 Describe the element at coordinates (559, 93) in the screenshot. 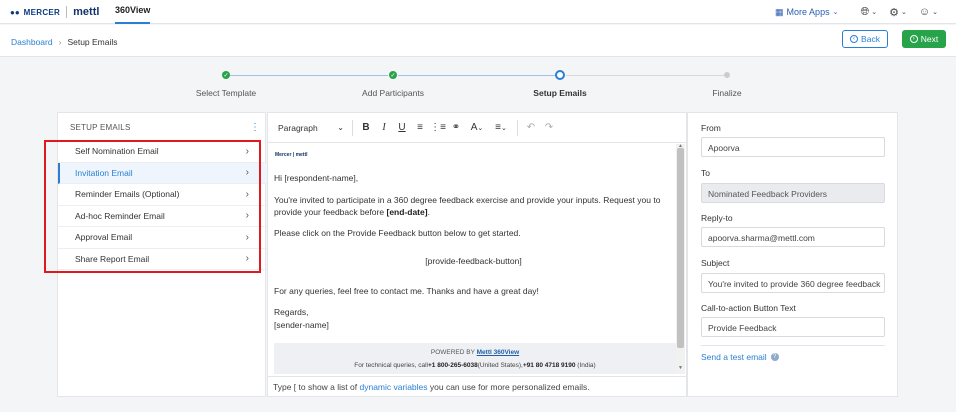

I see `step-setup-emails: Setup Emails` at that location.